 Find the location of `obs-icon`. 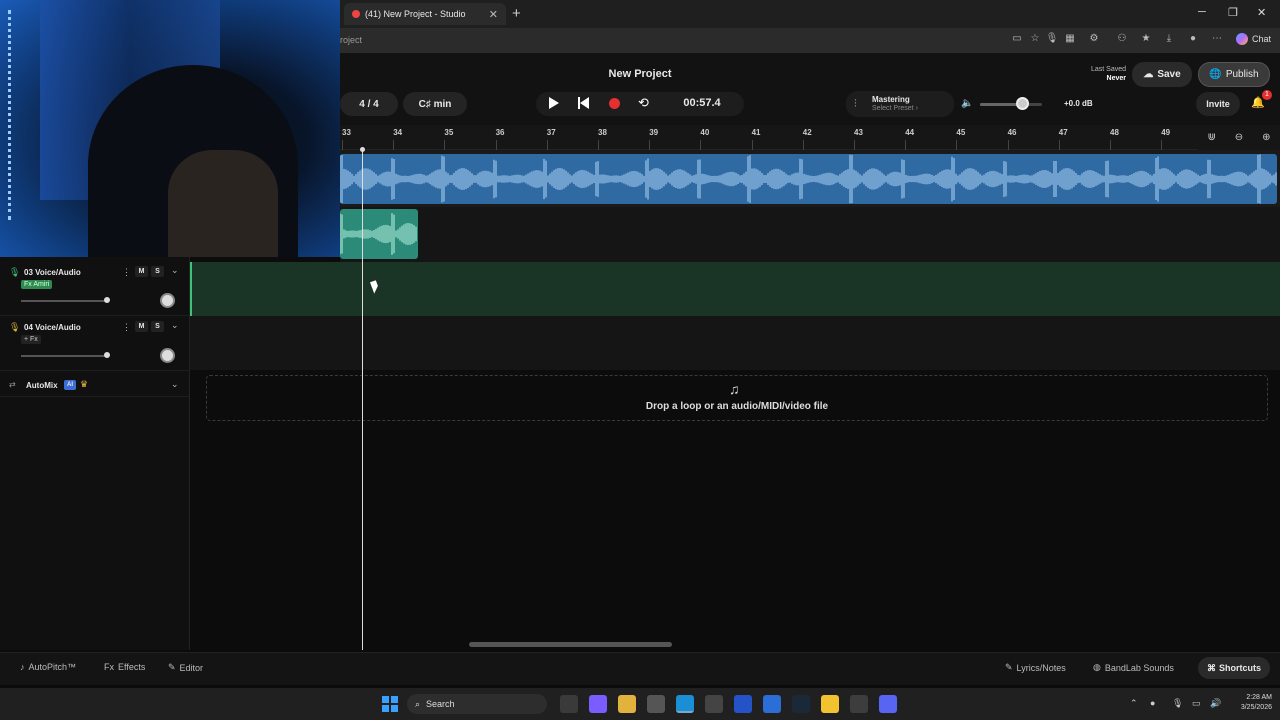

obs-icon is located at coordinates (859, 704).